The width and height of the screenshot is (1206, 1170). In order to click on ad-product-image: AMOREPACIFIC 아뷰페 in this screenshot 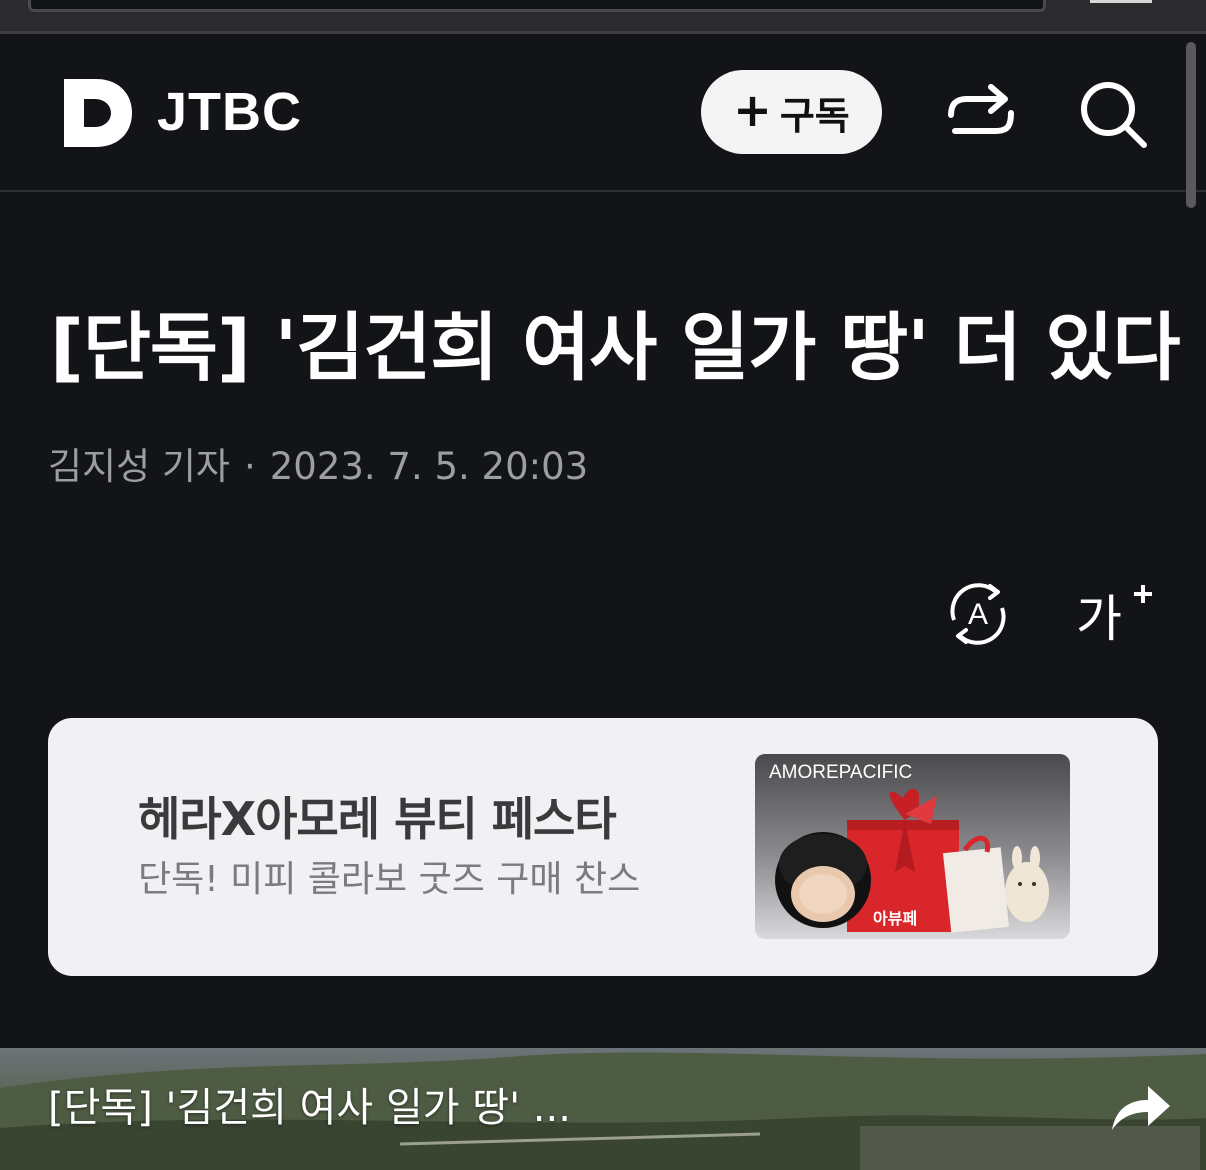, I will do `click(912, 846)`.